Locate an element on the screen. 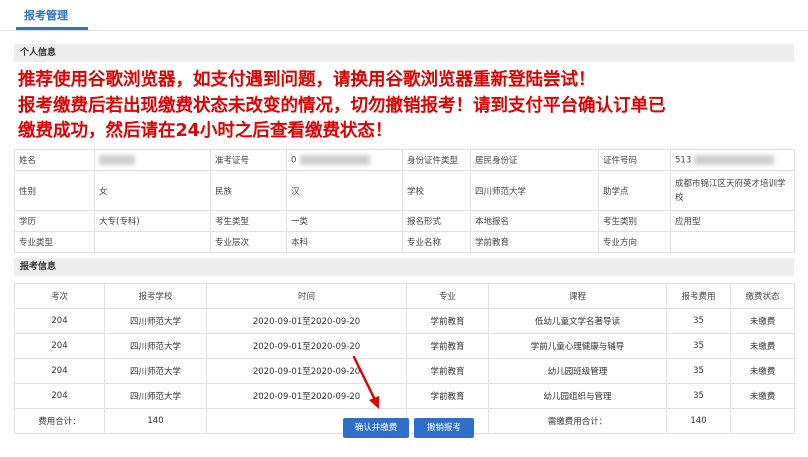 This screenshot has width=808, height=457. info-value-ethnicity: 汉 is located at coordinates (344, 190).